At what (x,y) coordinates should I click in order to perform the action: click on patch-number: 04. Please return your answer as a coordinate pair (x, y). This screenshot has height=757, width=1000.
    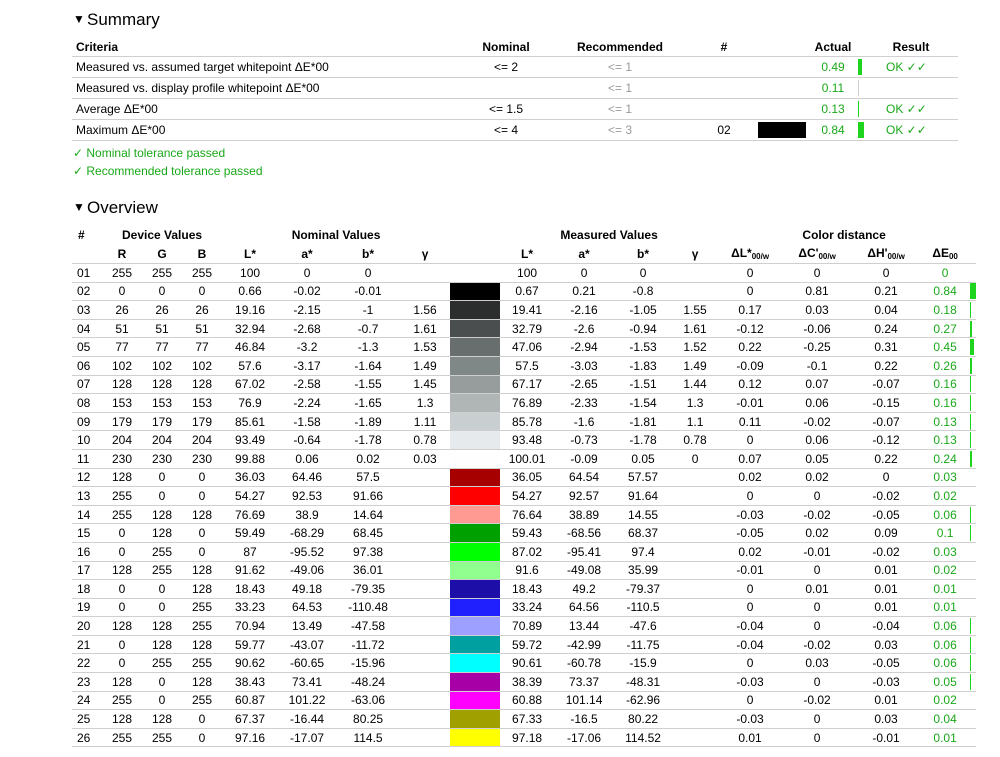
    Looking at the image, I should click on (87, 329).